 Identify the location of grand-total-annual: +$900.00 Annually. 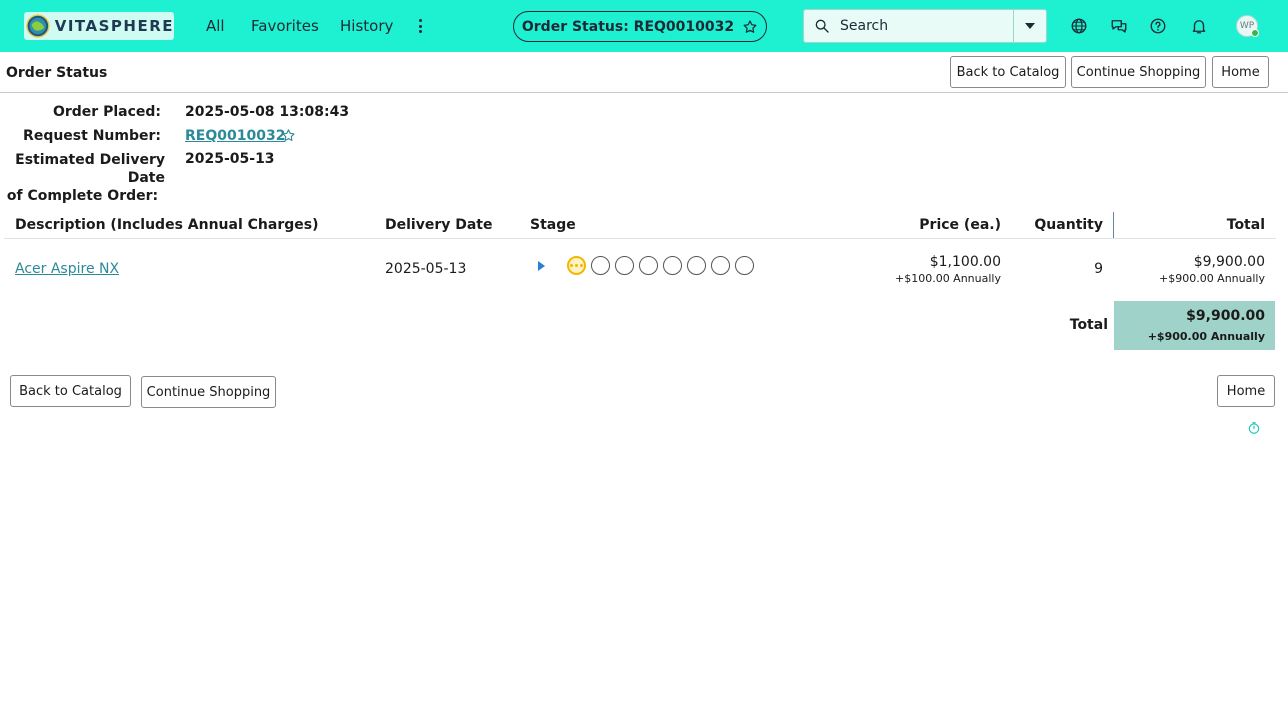
(1206, 336).